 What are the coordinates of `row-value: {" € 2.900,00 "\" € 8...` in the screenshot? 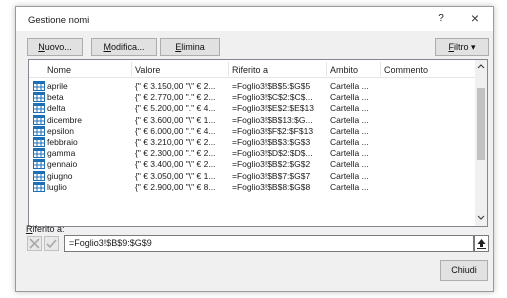 It's located at (175, 186).